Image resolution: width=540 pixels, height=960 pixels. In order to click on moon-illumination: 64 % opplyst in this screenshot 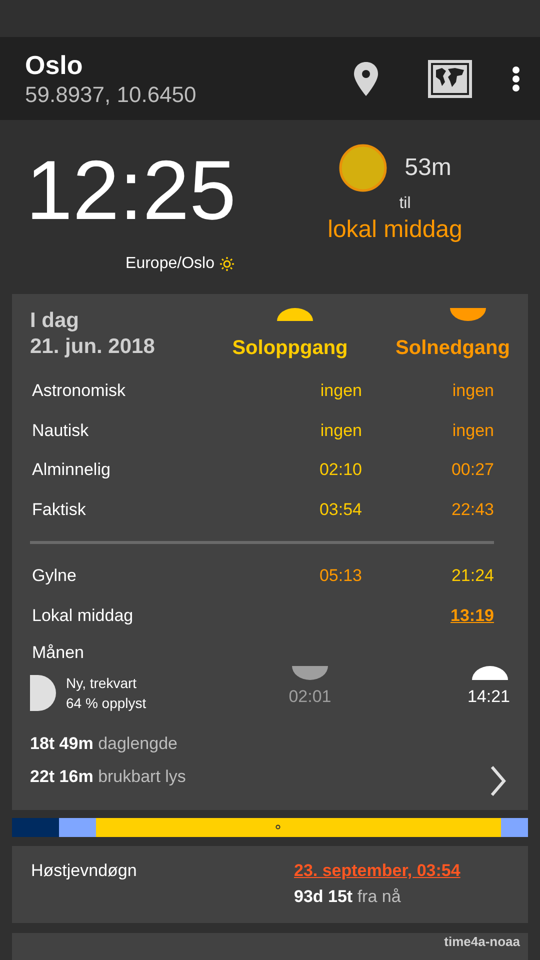, I will do `click(106, 703)`.